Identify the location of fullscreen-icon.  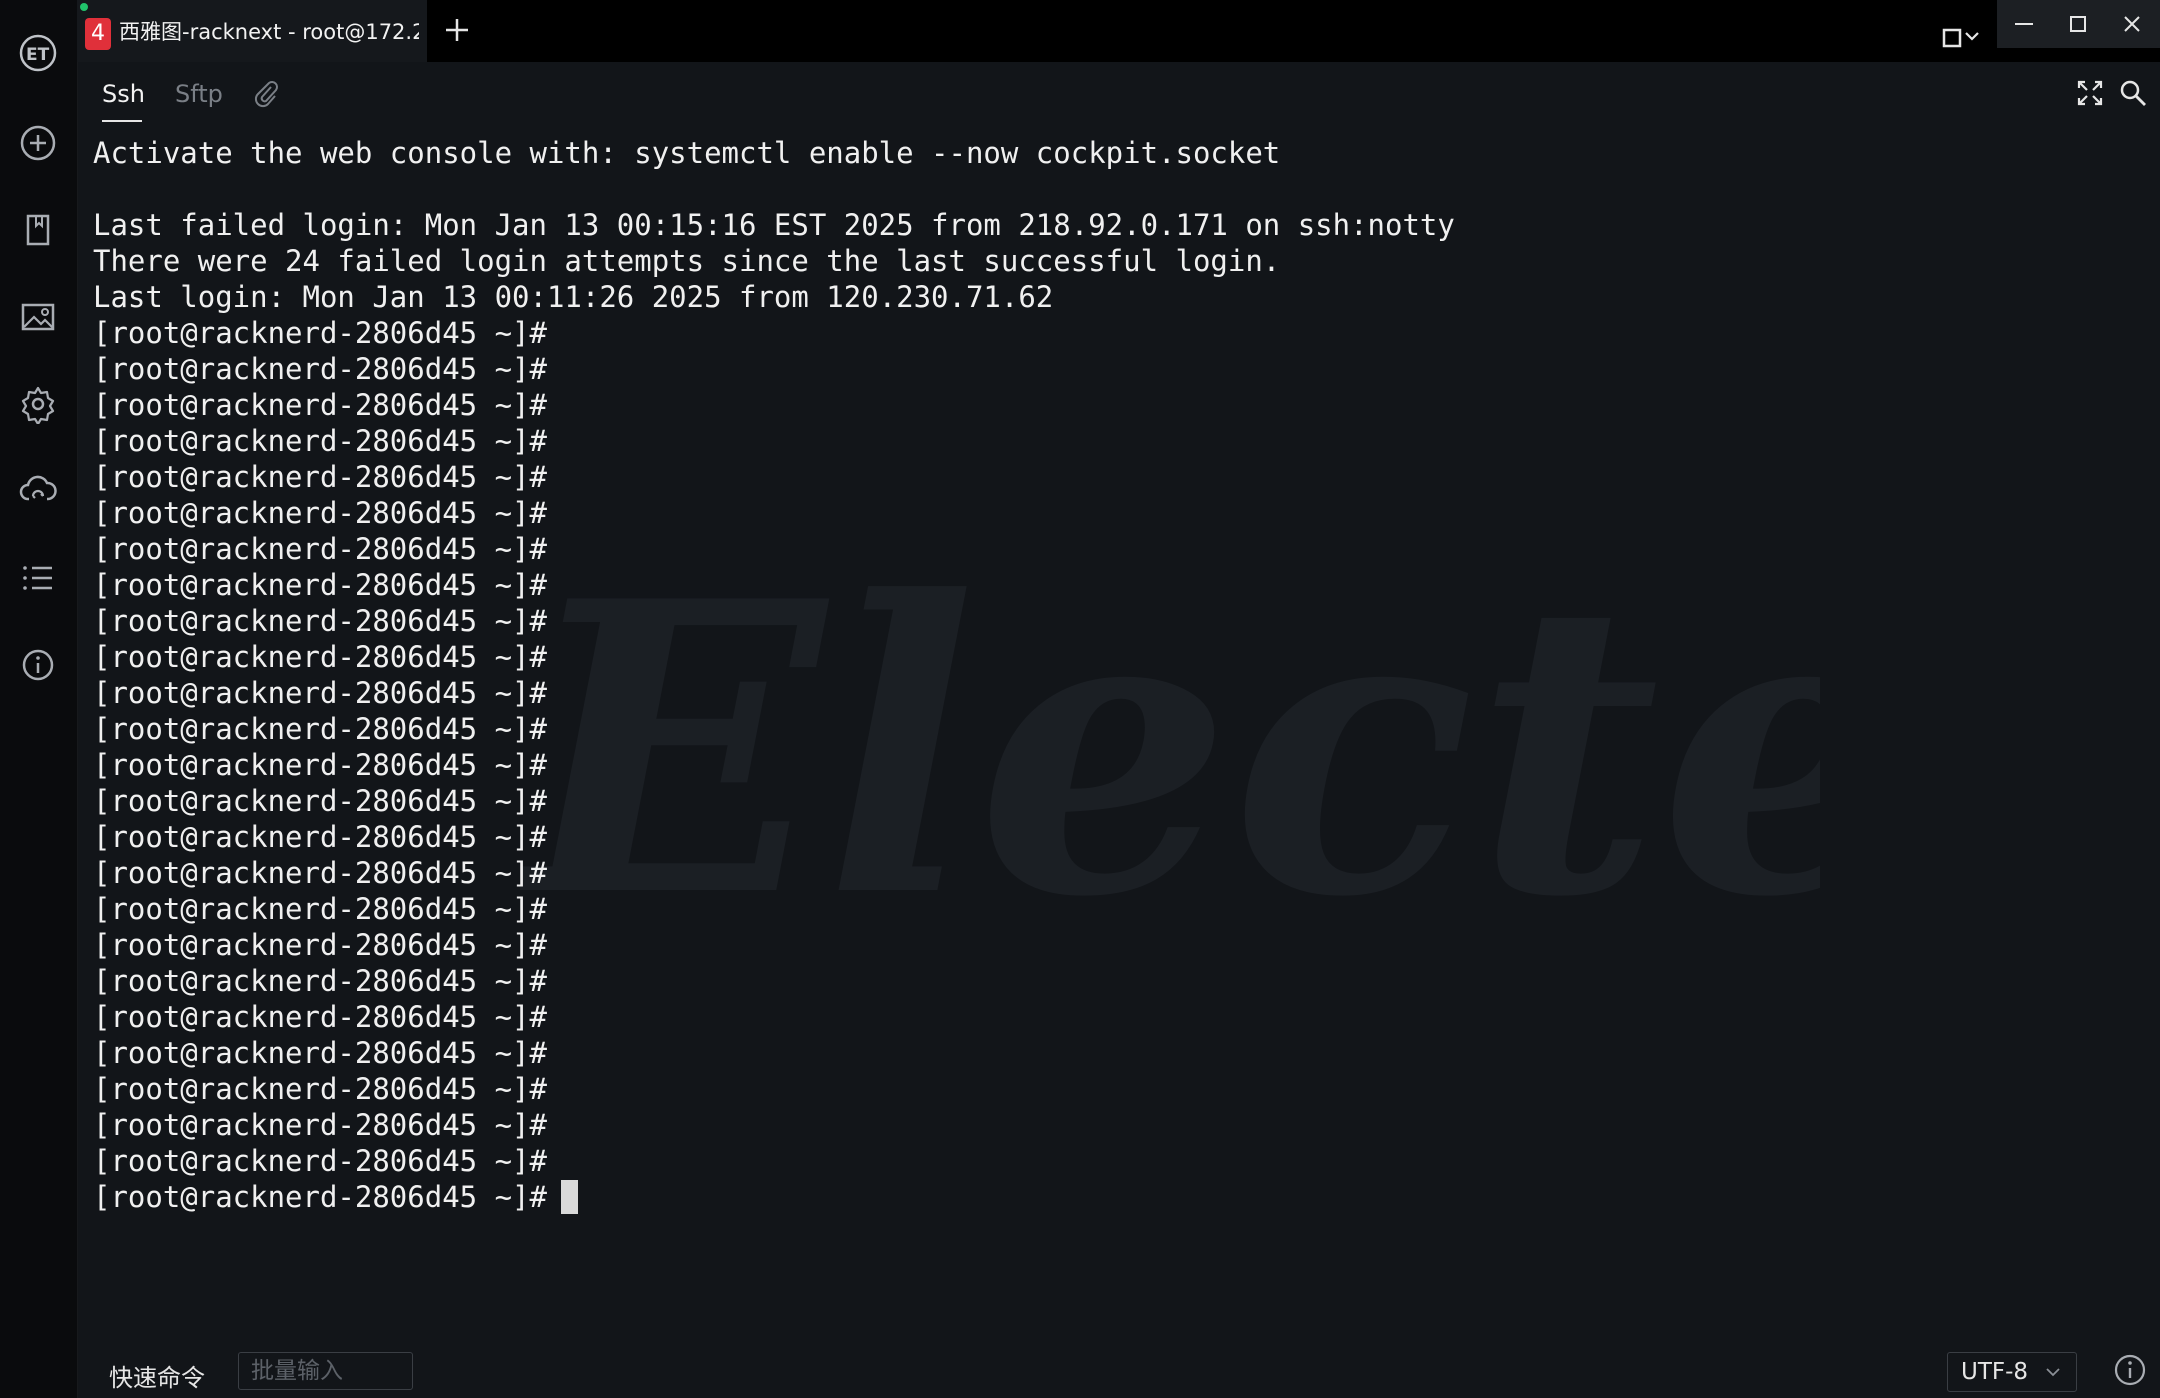
(2090, 95).